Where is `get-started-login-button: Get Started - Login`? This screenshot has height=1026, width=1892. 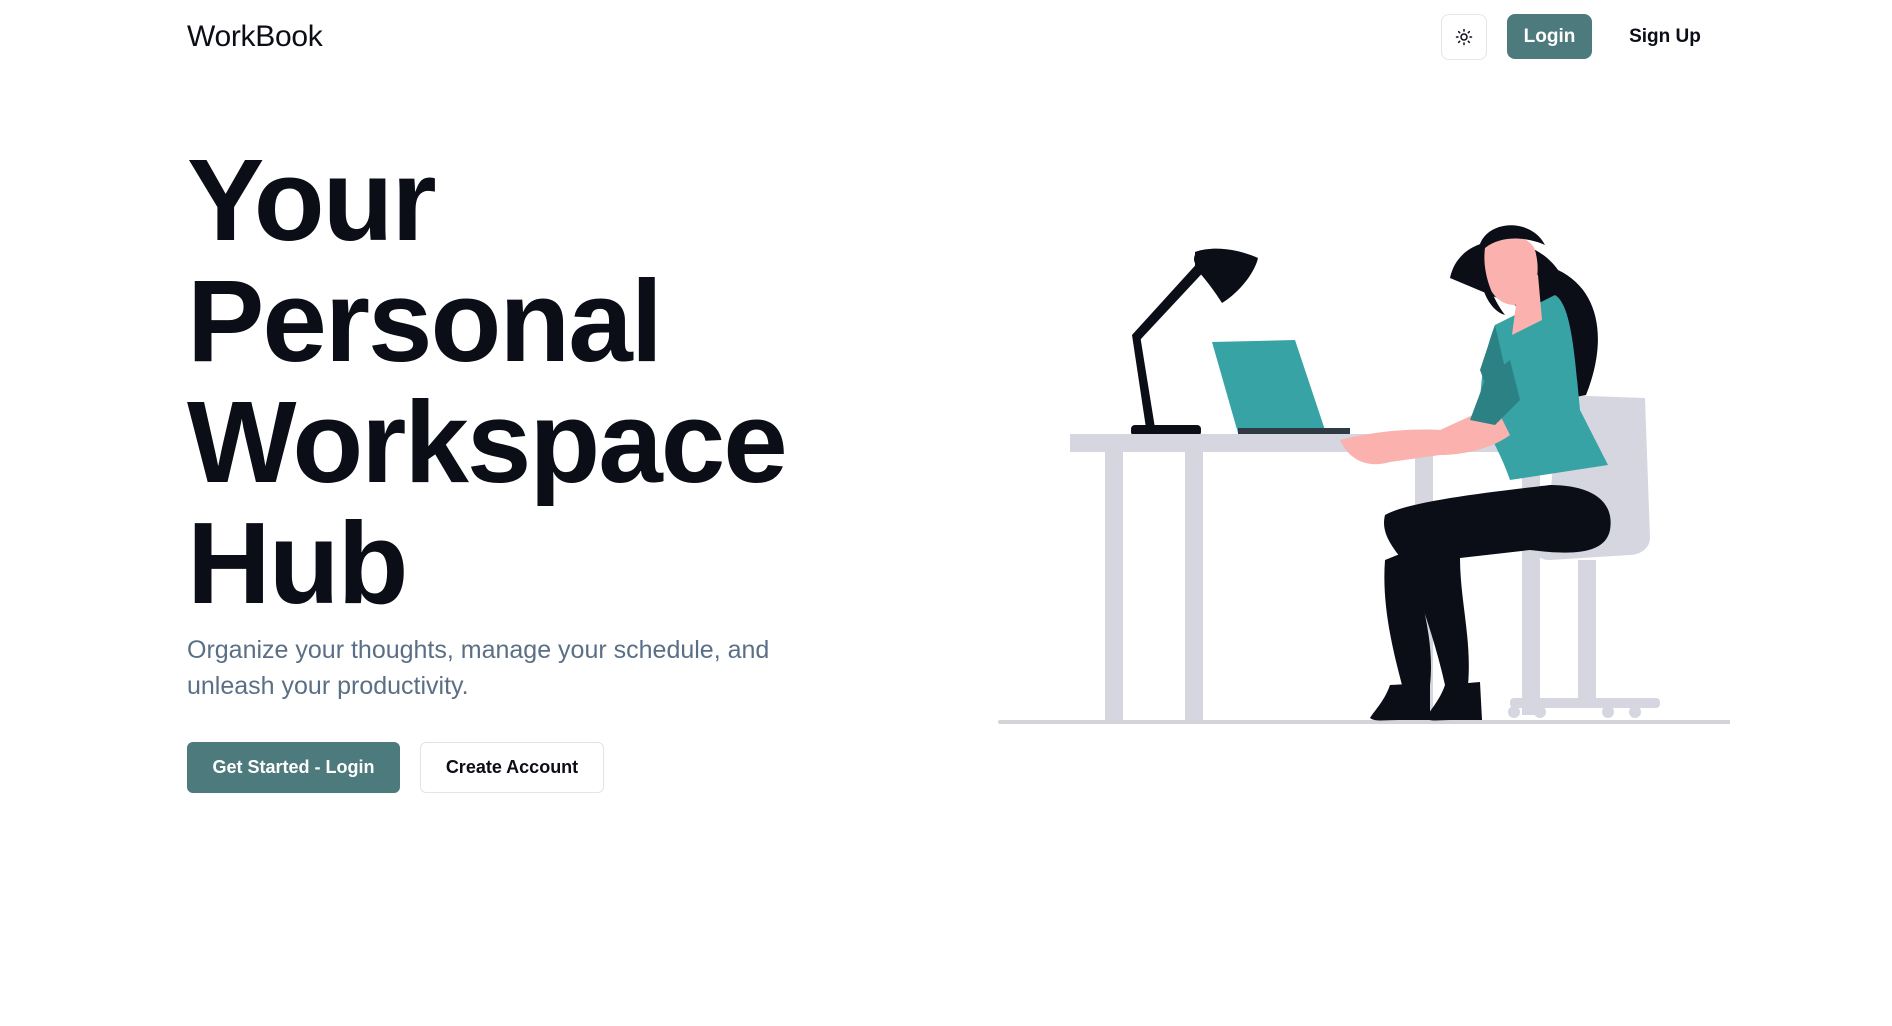
get-started-login-button: Get Started - Login is located at coordinates (293, 767).